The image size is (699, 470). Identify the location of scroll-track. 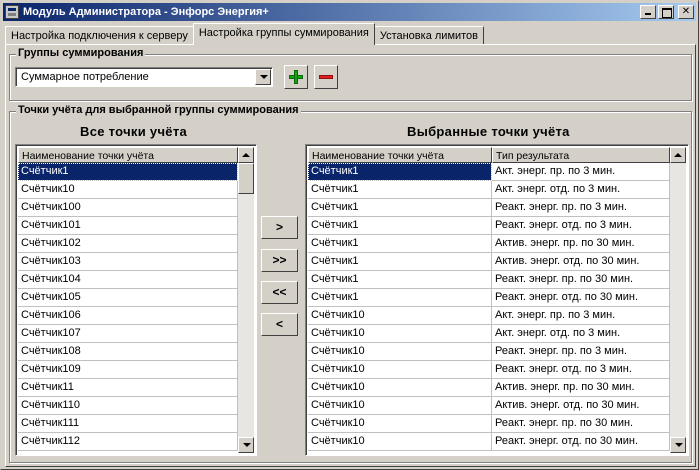
(678, 298).